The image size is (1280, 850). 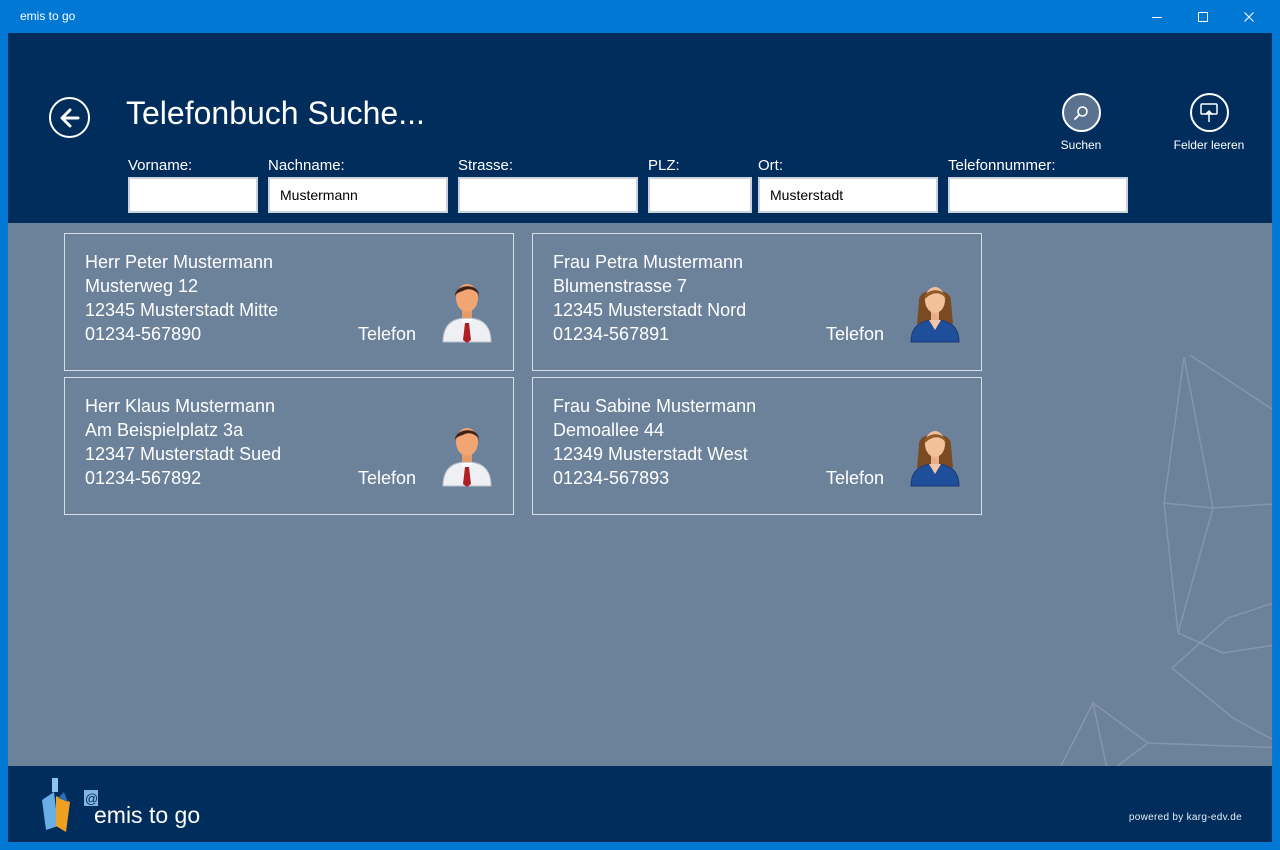 I want to click on telefonnummer-input, so click(x=1038, y=195).